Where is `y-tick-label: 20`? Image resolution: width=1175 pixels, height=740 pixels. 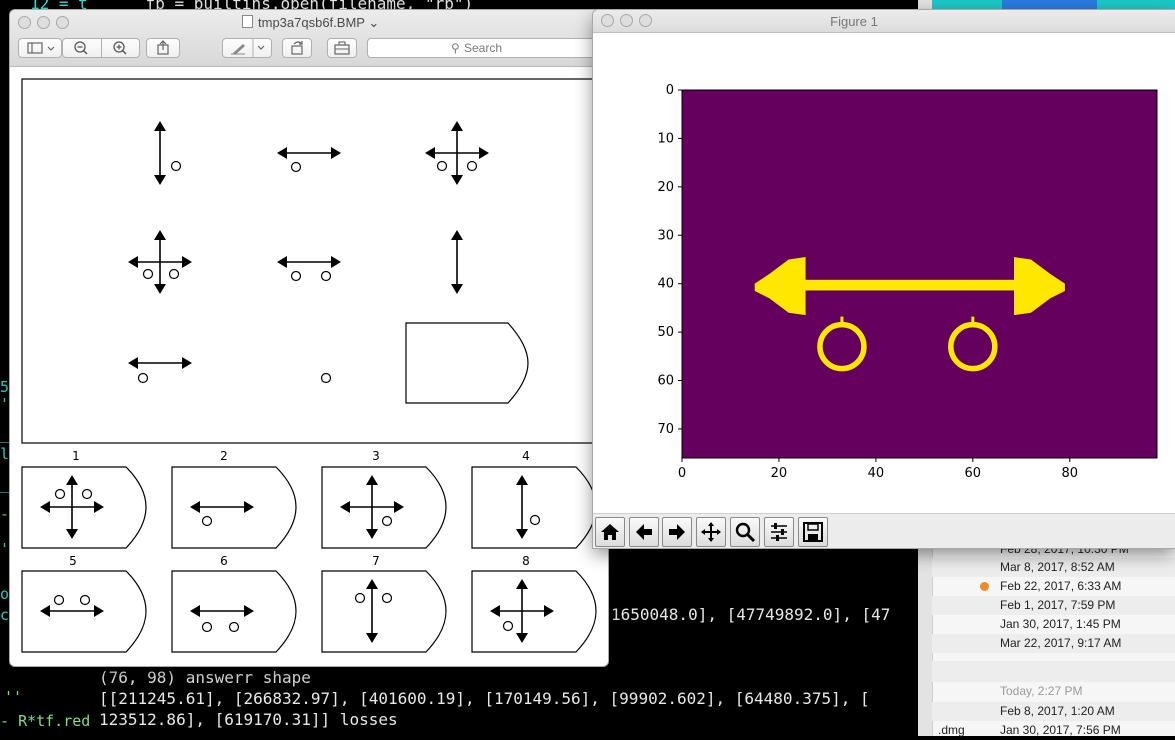 y-tick-label: 20 is located at coordinates (665, 187).